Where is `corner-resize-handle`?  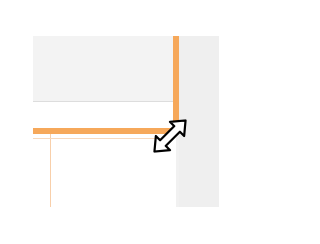
corner-resize-handle is located at coordinates (170, 136).